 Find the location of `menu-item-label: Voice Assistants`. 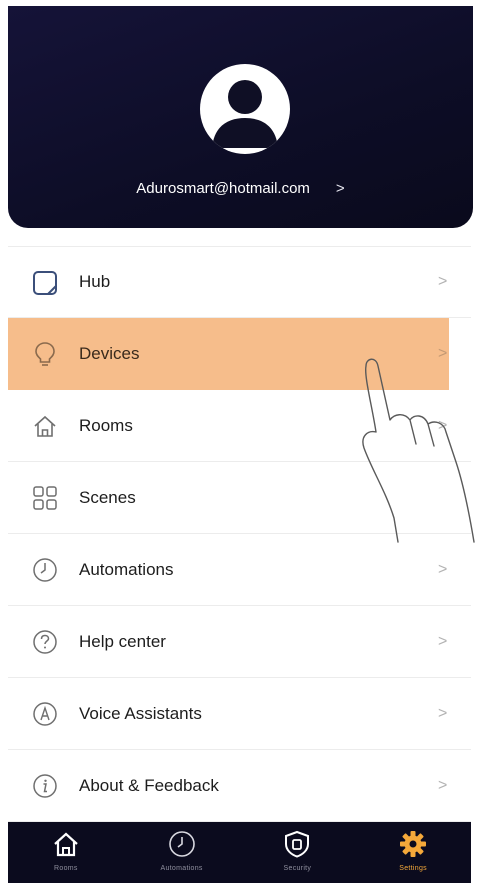

menu-item-label: Voice Assistants is located at coordinates (140, 713).